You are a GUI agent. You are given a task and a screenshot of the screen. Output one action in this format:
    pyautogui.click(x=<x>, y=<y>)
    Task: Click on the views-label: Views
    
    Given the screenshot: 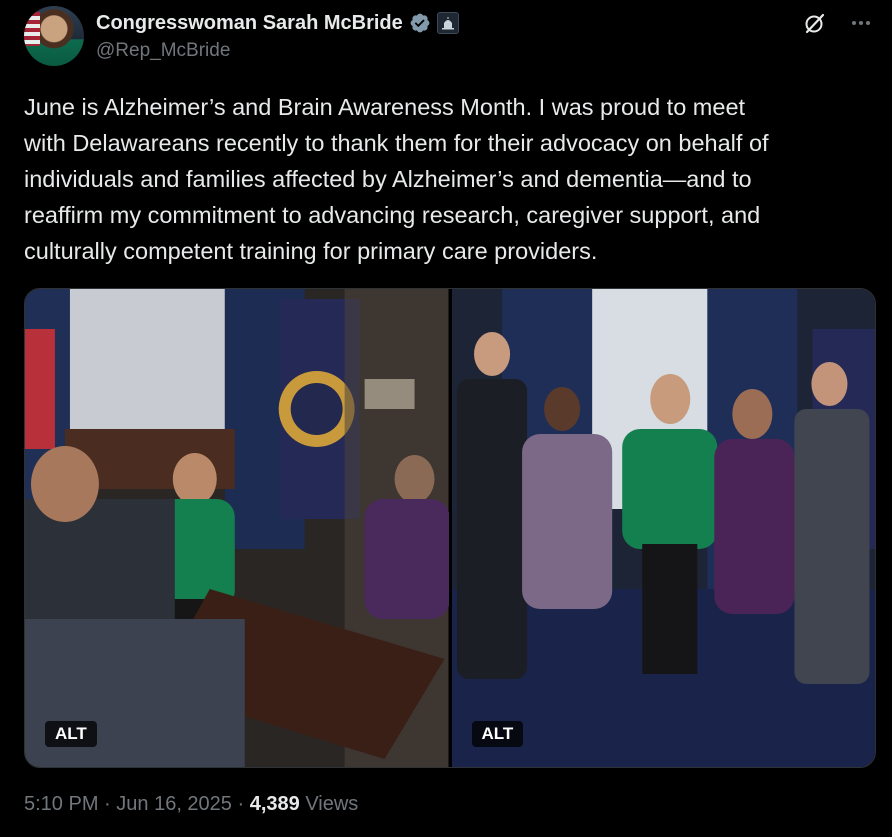 What is the action you would take?
    pyautogui.click(x=329, y=804)
    